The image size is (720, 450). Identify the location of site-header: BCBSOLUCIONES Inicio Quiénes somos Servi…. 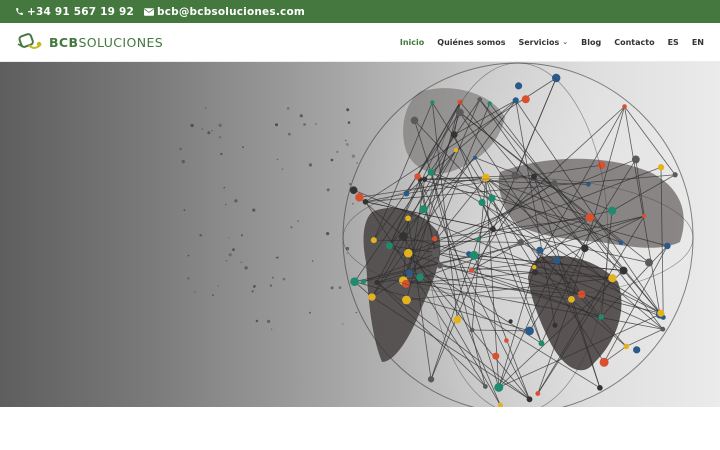
(360, 42).